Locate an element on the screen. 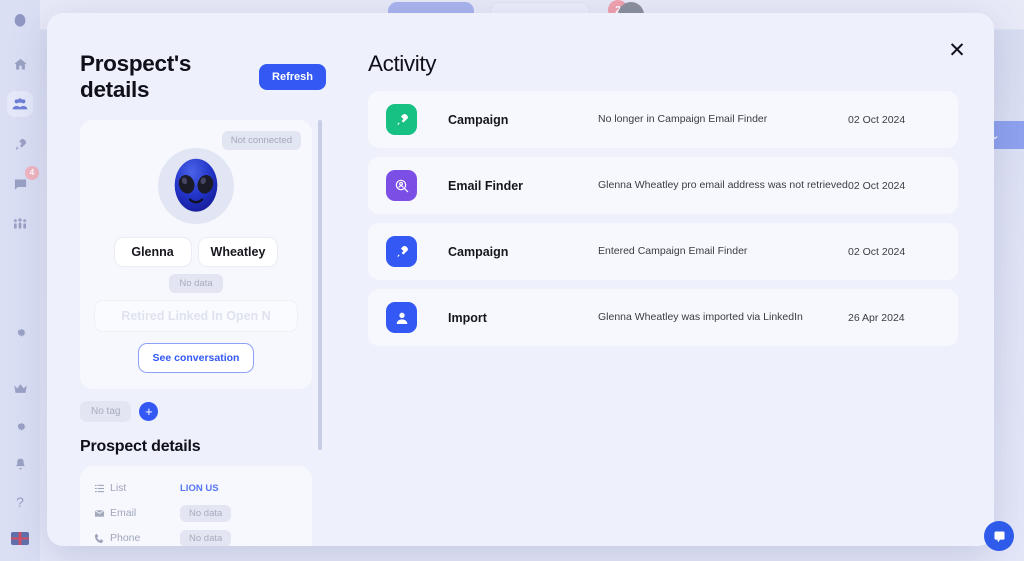 This screenshot has height=561, width=1024. sidebar-item-home is located at coordinates (20, 64).